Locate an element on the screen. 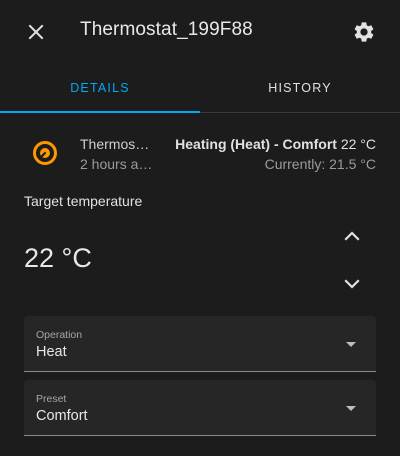  preset-select: Preset Comfort is located at coordinates (200, 408).